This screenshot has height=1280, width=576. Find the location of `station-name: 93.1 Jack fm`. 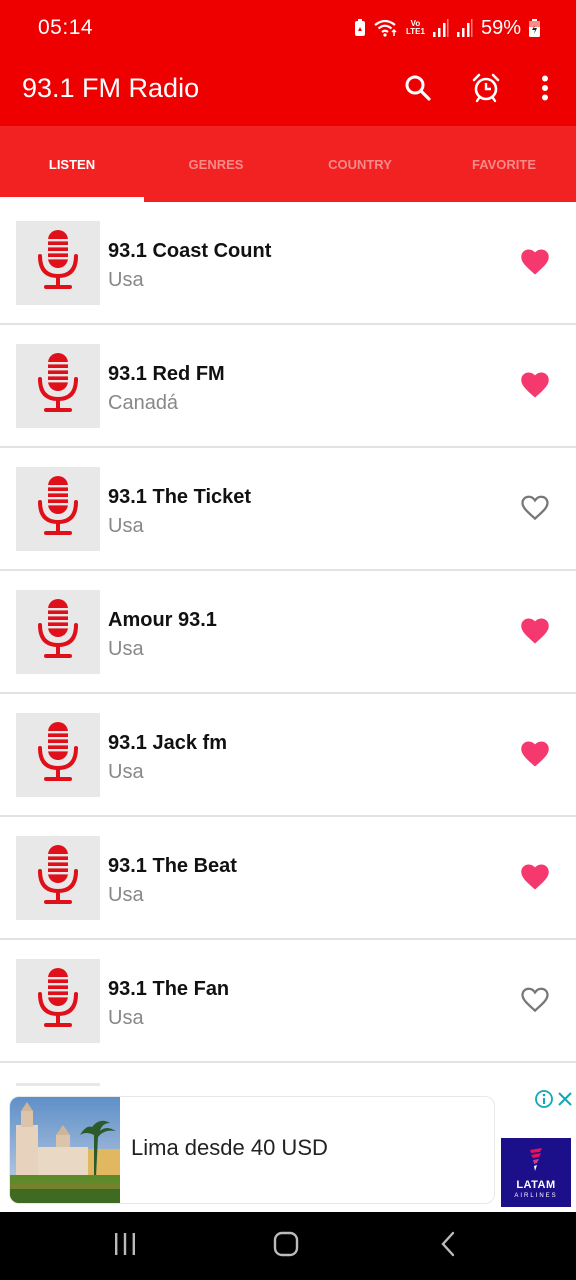

station-name: 93.1 Jack fm is located at coordinates (167, 743).